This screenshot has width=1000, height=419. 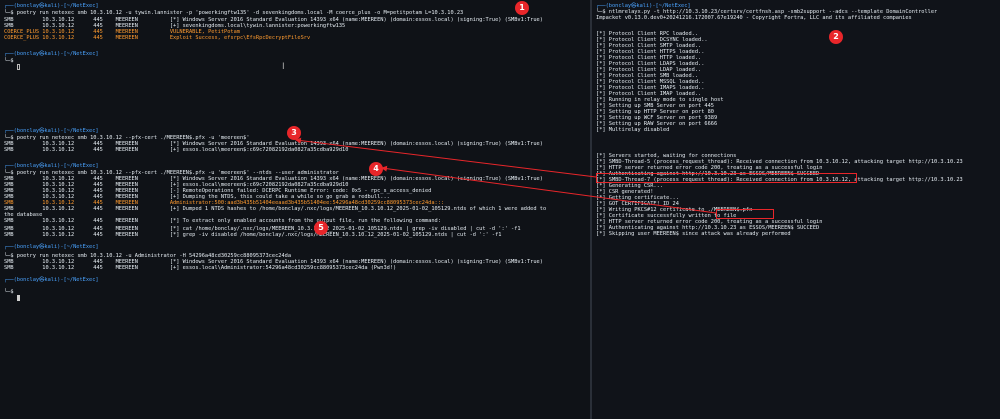 What do you see at coordinates (836, 37) in the screenshot?
I see `annotation-badge-2: 2` at bounding box center [836, 37].